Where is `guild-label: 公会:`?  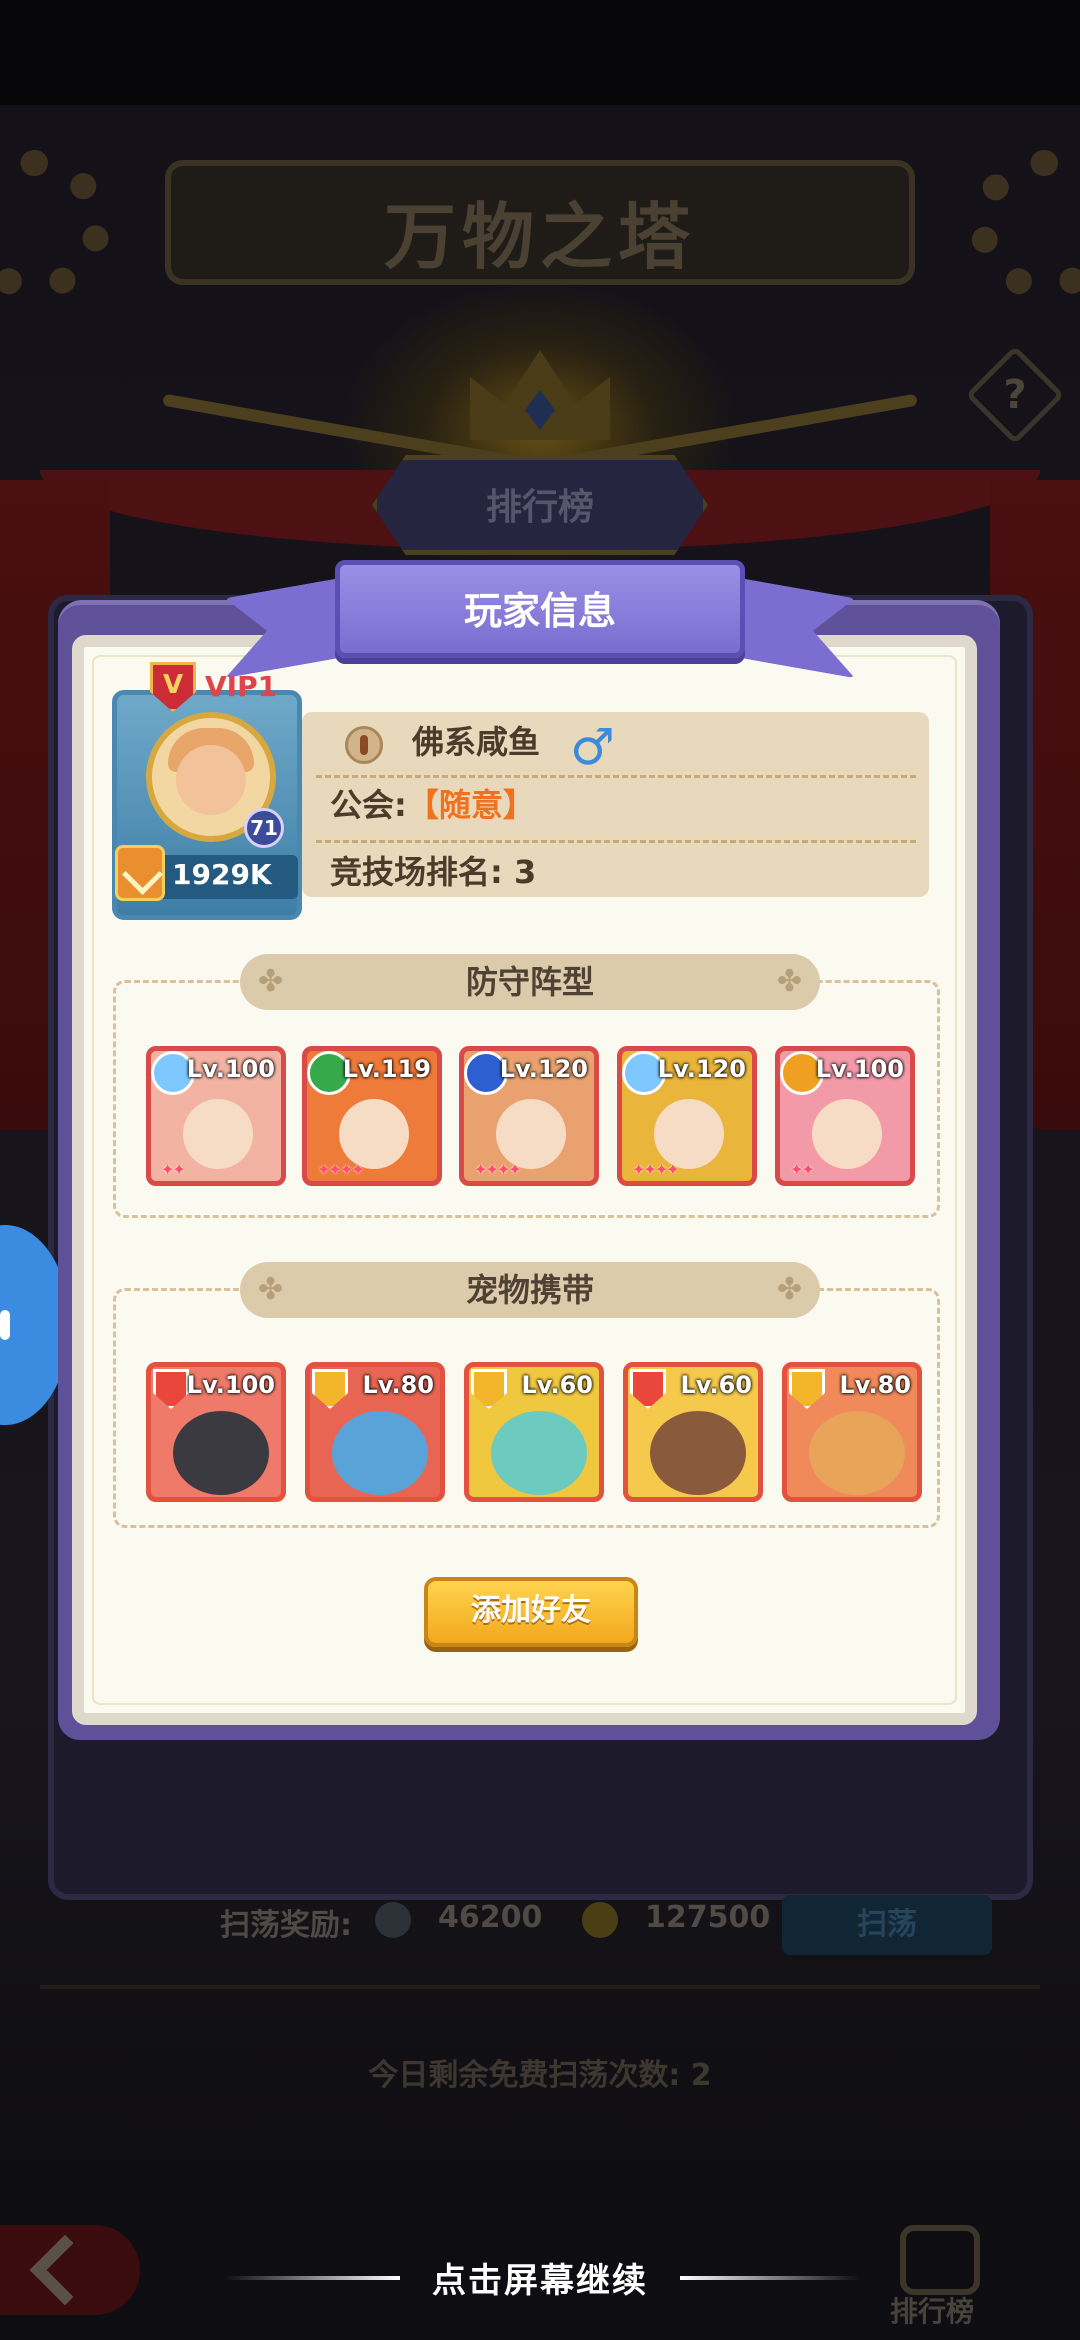 guild-label: 公会: is located at coordinates (368, 805).